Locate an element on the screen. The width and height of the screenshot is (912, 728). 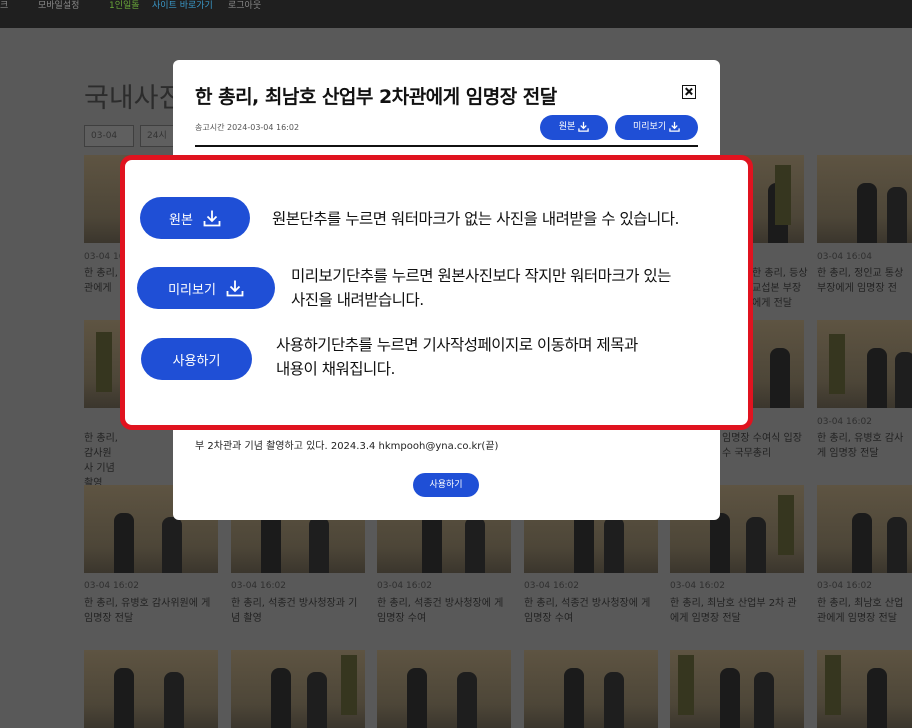
help-preview-desc-line2: 사진을 내려받습니다. is located at coordinates (357, 300).